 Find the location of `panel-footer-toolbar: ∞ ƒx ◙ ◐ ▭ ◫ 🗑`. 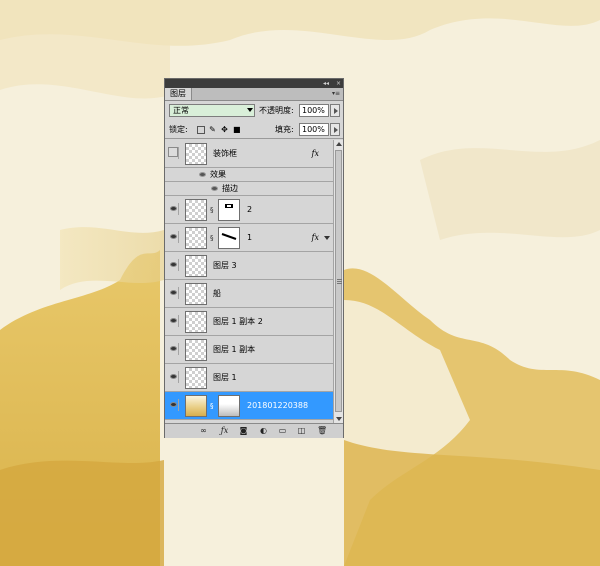

panel-footer-toolbar: ∞ ƒx ◙ ◐ ▭ ◫ 🗑 is located at coordinates (254, 430).